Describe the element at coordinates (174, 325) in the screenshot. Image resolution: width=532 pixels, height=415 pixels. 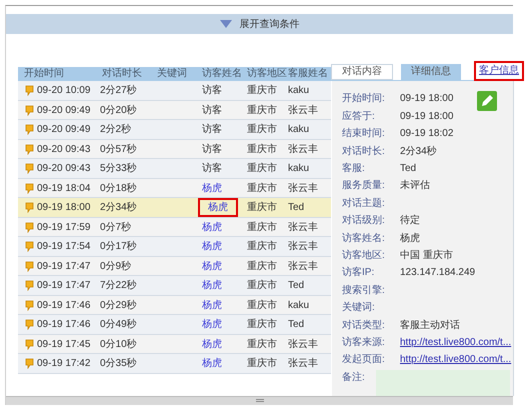
I see `table-row: 09-19 17:46 0分49秒 杨虎 重庆市 Ted` at that location.